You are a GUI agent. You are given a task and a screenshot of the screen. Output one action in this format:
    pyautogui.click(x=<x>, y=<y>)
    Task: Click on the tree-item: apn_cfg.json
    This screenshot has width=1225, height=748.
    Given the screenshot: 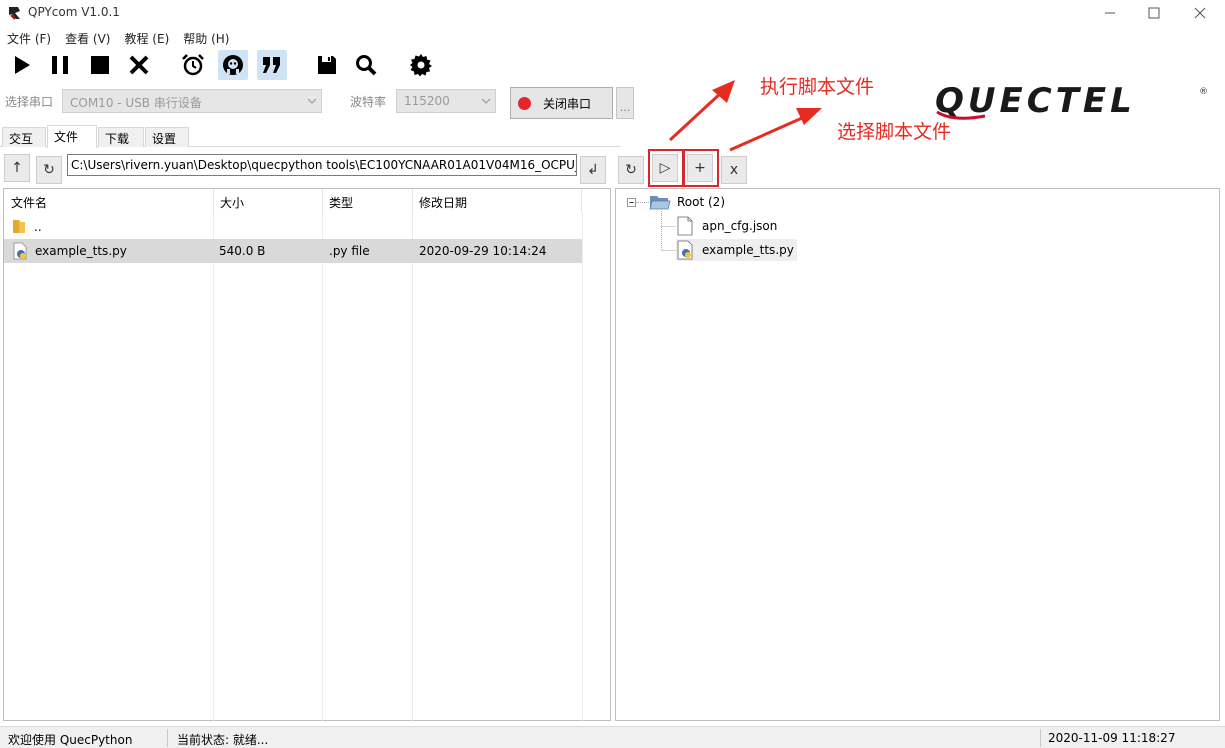 What is the action you would take?
    pyautogui.click(x=726, y=226)
    